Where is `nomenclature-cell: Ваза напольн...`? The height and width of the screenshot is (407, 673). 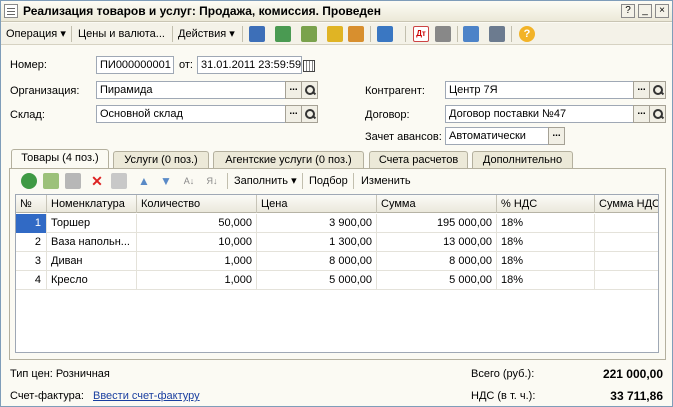 nomenclature-cell: Ваза напольн... is located at coordinates (92, 242).